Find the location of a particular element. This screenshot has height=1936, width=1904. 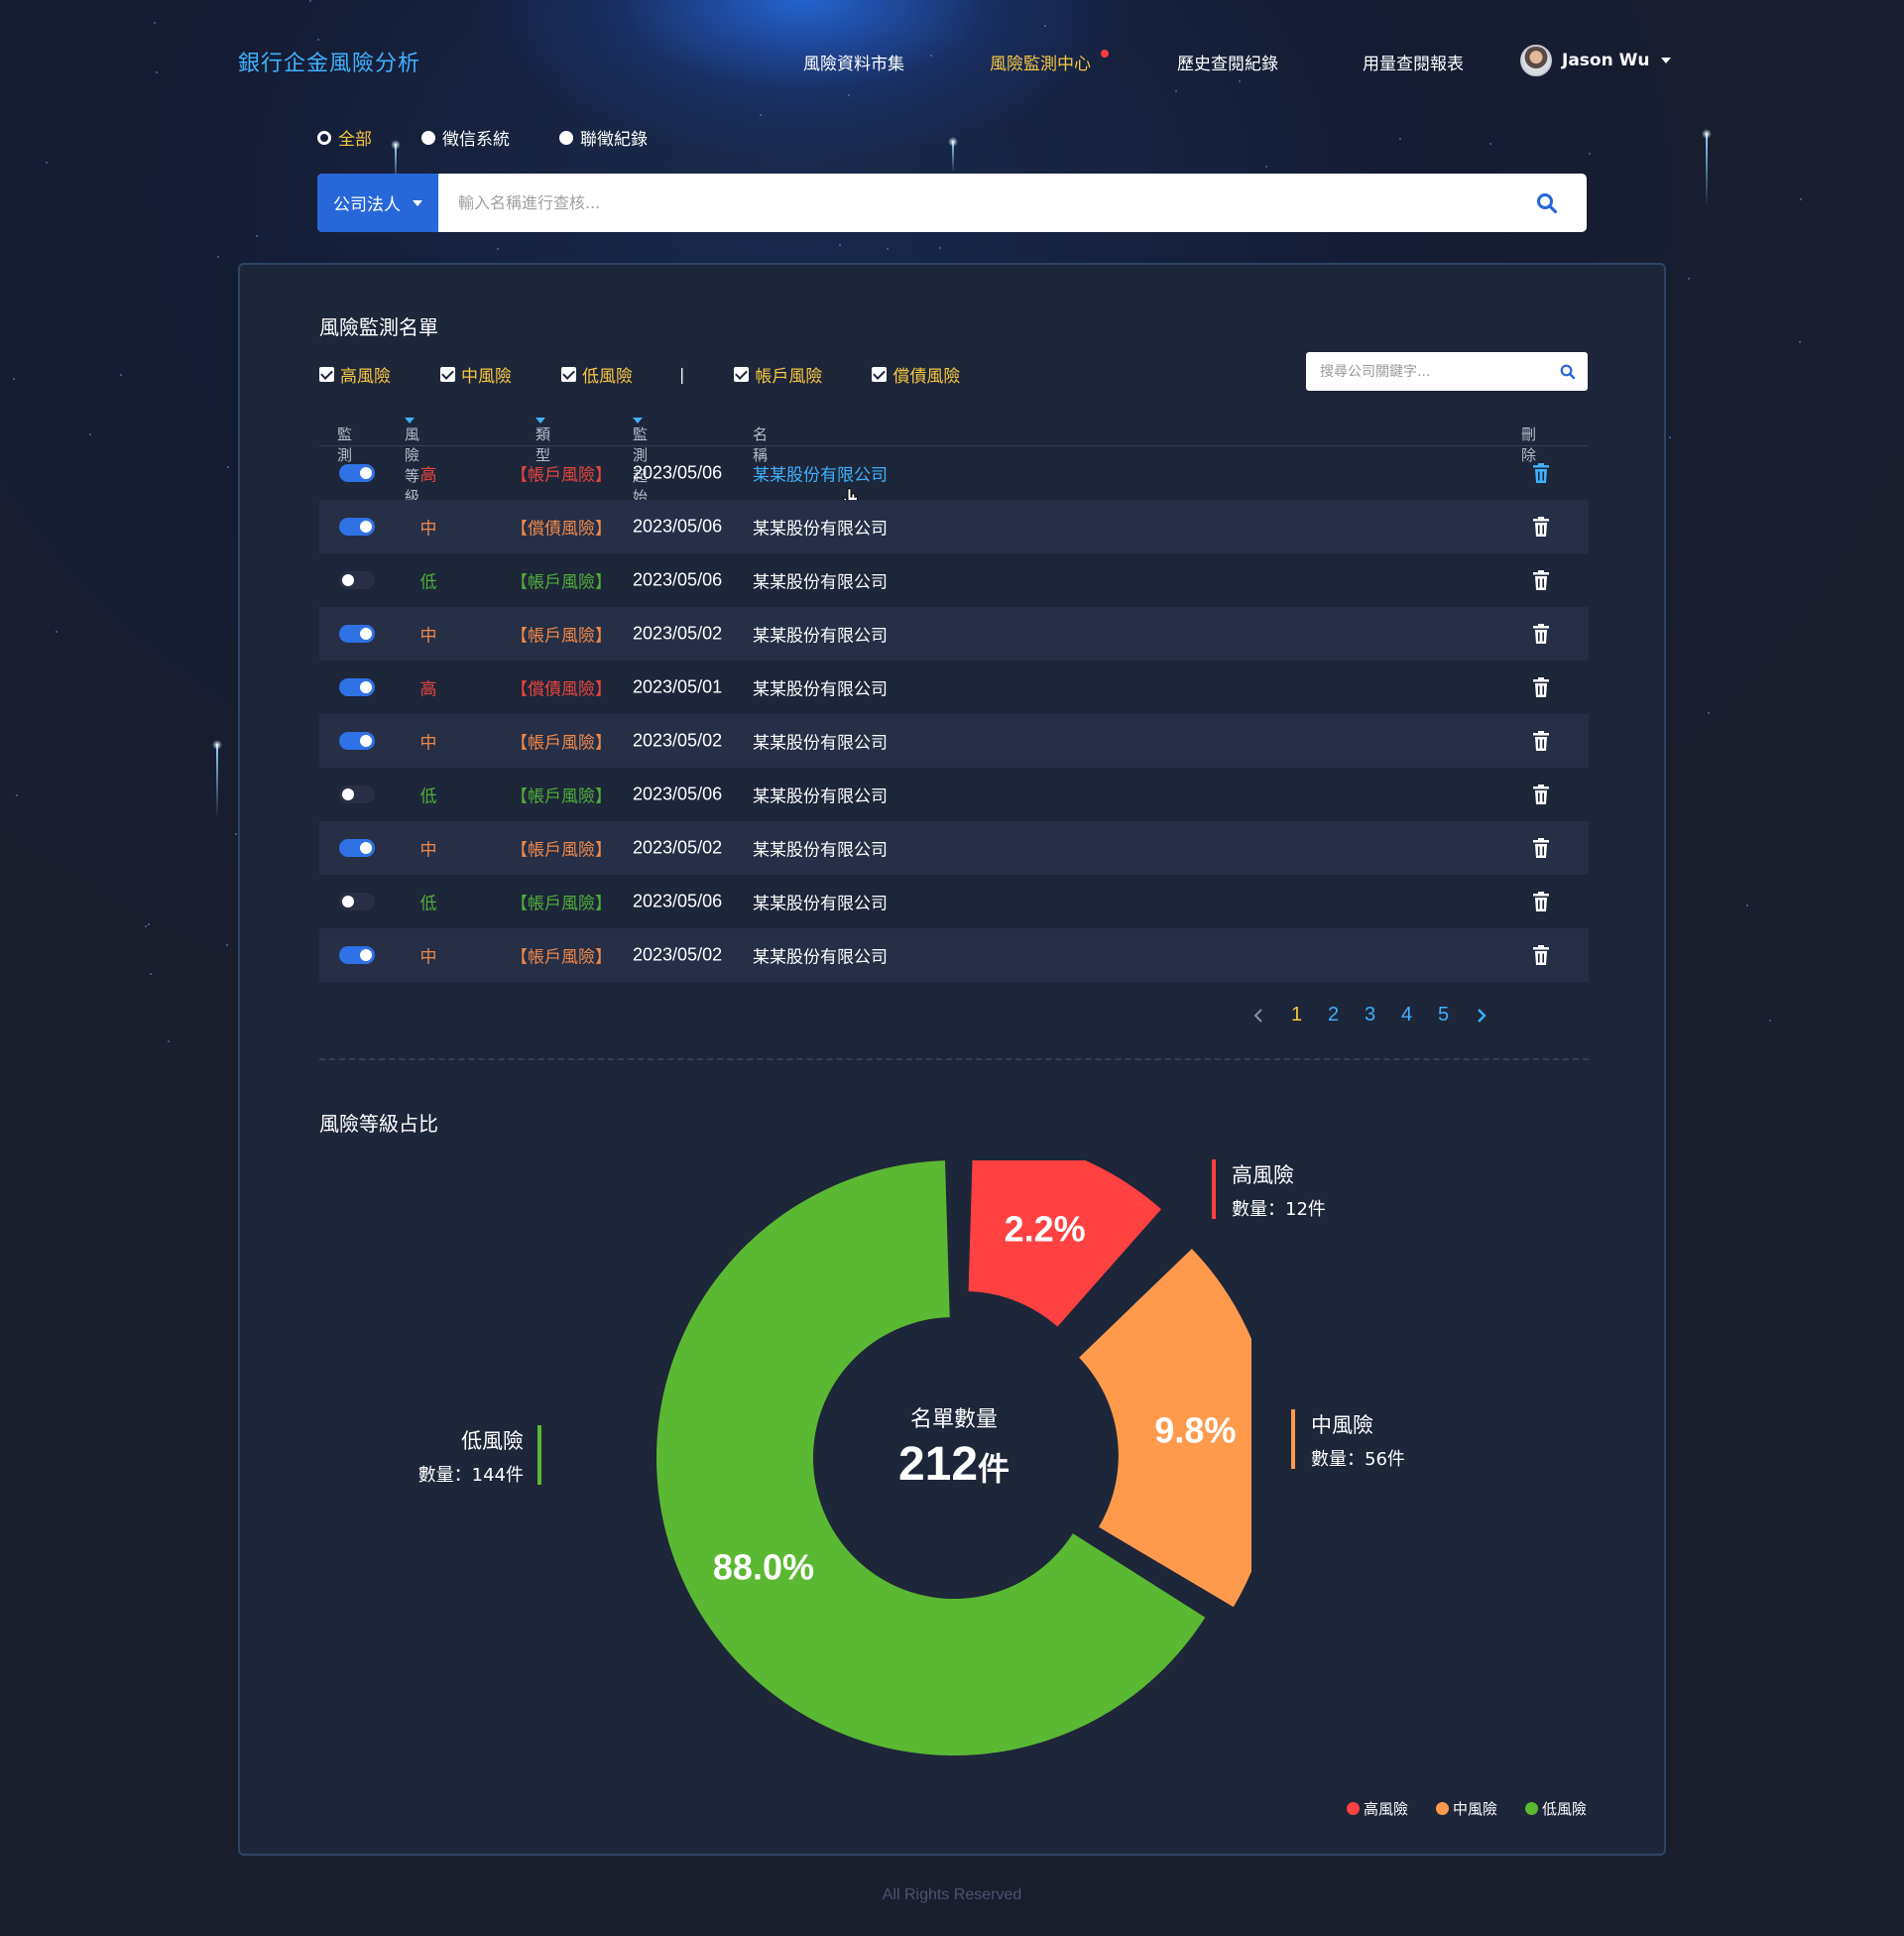

filter-low-risk: 低風險 is located at coordinates (597, 374).